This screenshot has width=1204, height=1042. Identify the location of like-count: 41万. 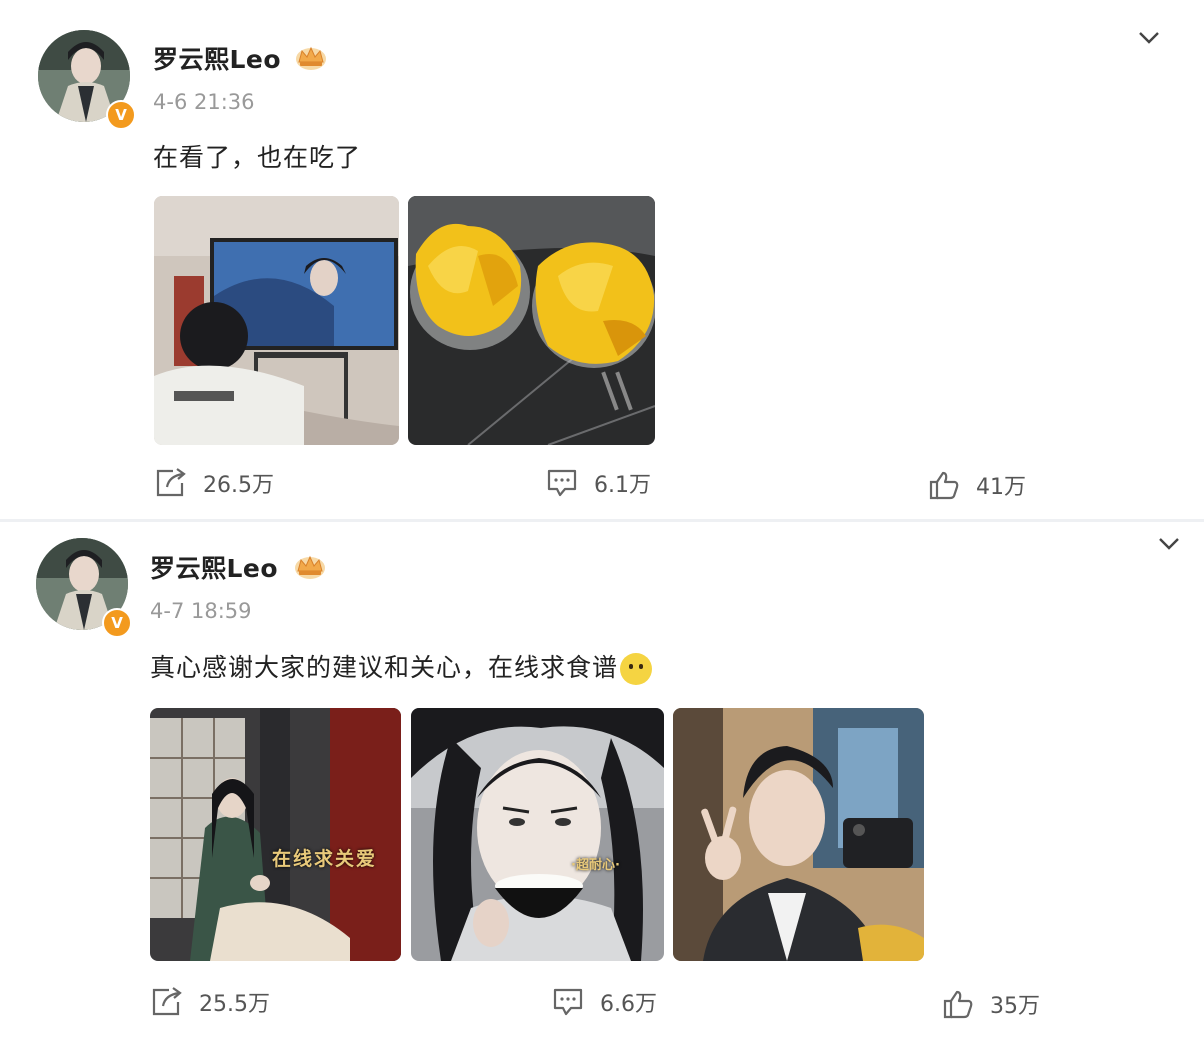
(1001, 487).